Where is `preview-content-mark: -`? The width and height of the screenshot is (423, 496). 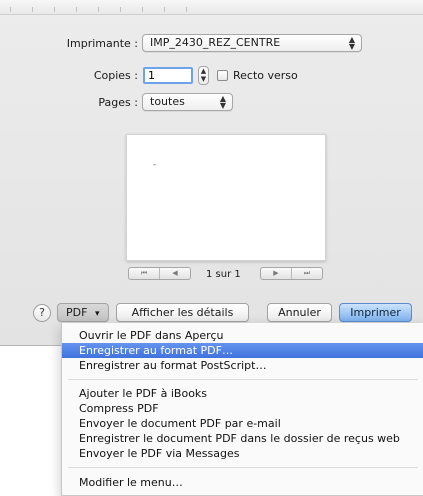 preview-content-mark: - is located at coordinates (155, 165).